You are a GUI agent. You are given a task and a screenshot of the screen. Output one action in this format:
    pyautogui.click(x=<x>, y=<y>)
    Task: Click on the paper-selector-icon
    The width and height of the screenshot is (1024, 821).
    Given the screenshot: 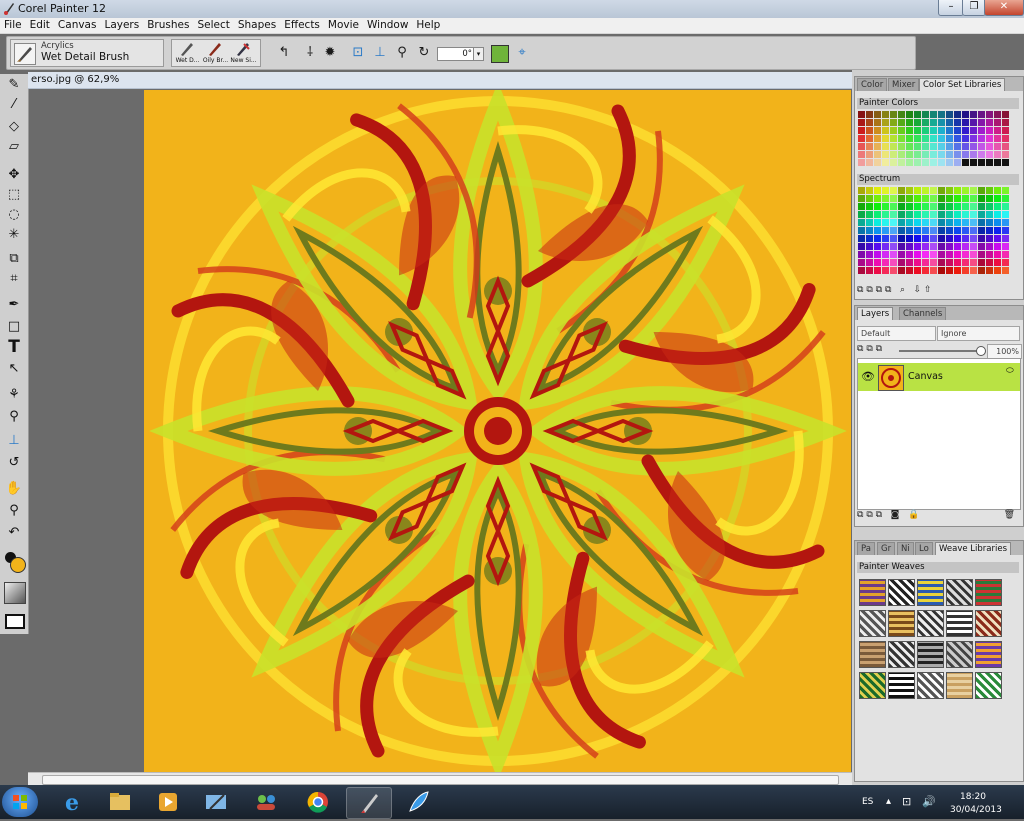 What is the action you would take?
    pyautogui.click(x=15, y=593)
    